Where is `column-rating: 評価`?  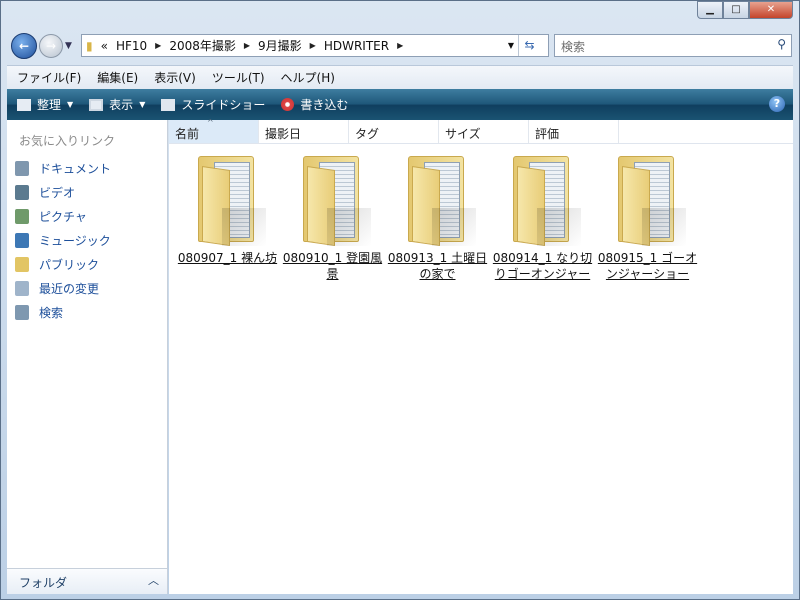
column-rating: 評価 is located at coordinates (574, 131).